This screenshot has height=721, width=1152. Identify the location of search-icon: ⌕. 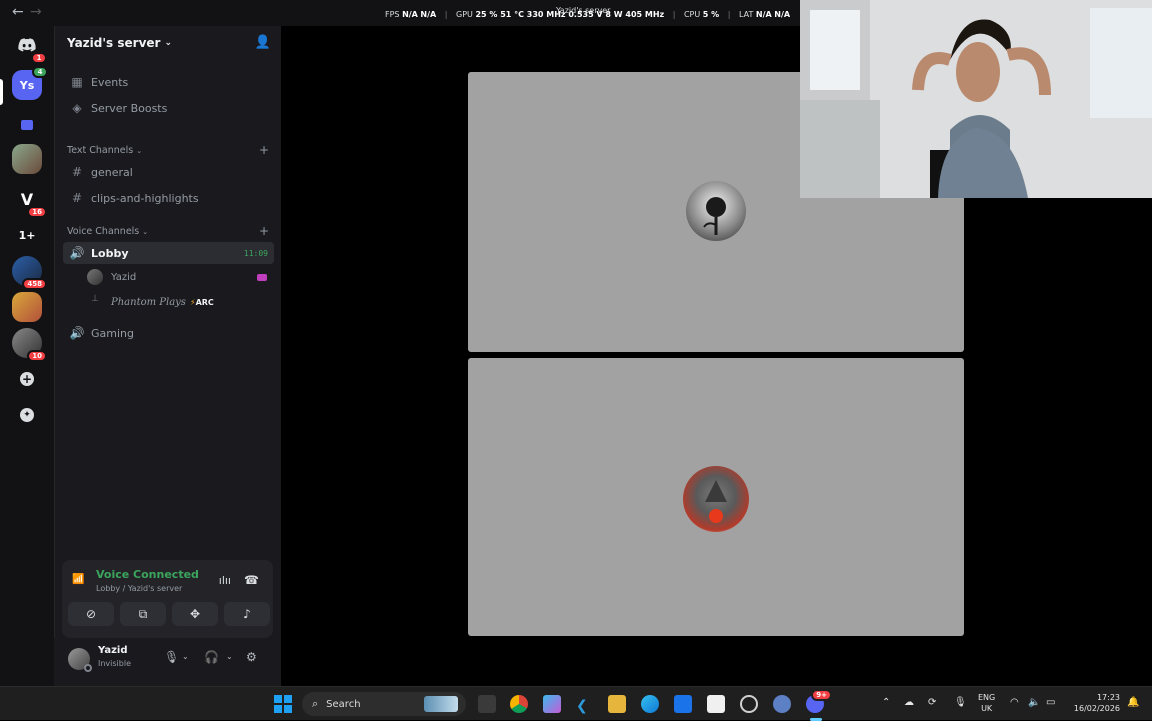
(315, 703).